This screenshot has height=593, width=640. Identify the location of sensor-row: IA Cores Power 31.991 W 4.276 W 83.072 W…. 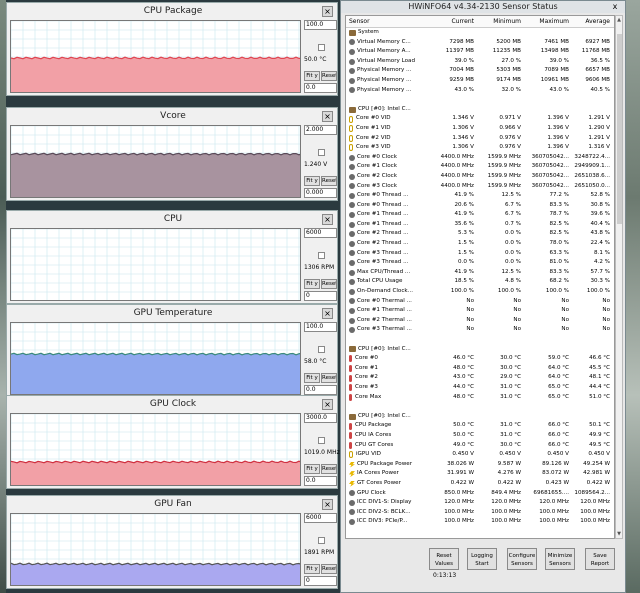
(480, 474).